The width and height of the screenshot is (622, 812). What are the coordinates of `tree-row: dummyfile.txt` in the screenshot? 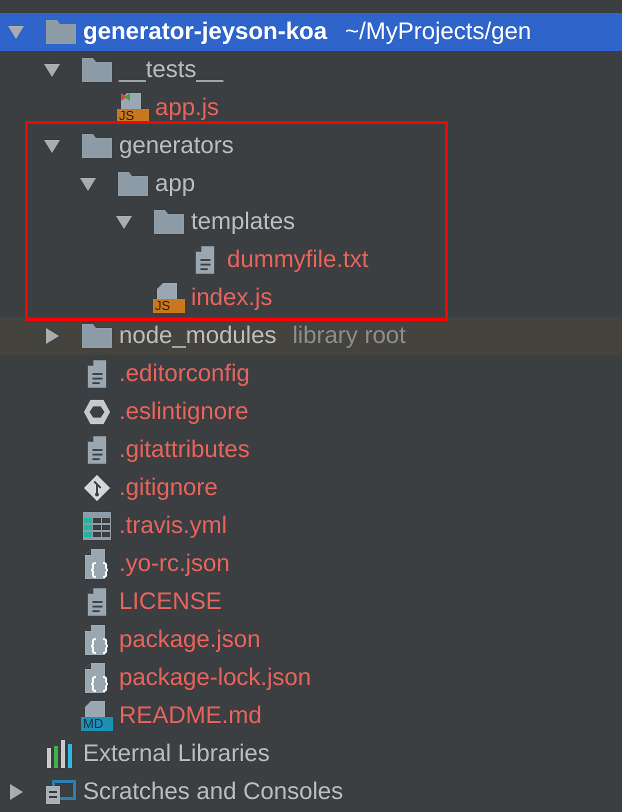 It's located at (311, 260).